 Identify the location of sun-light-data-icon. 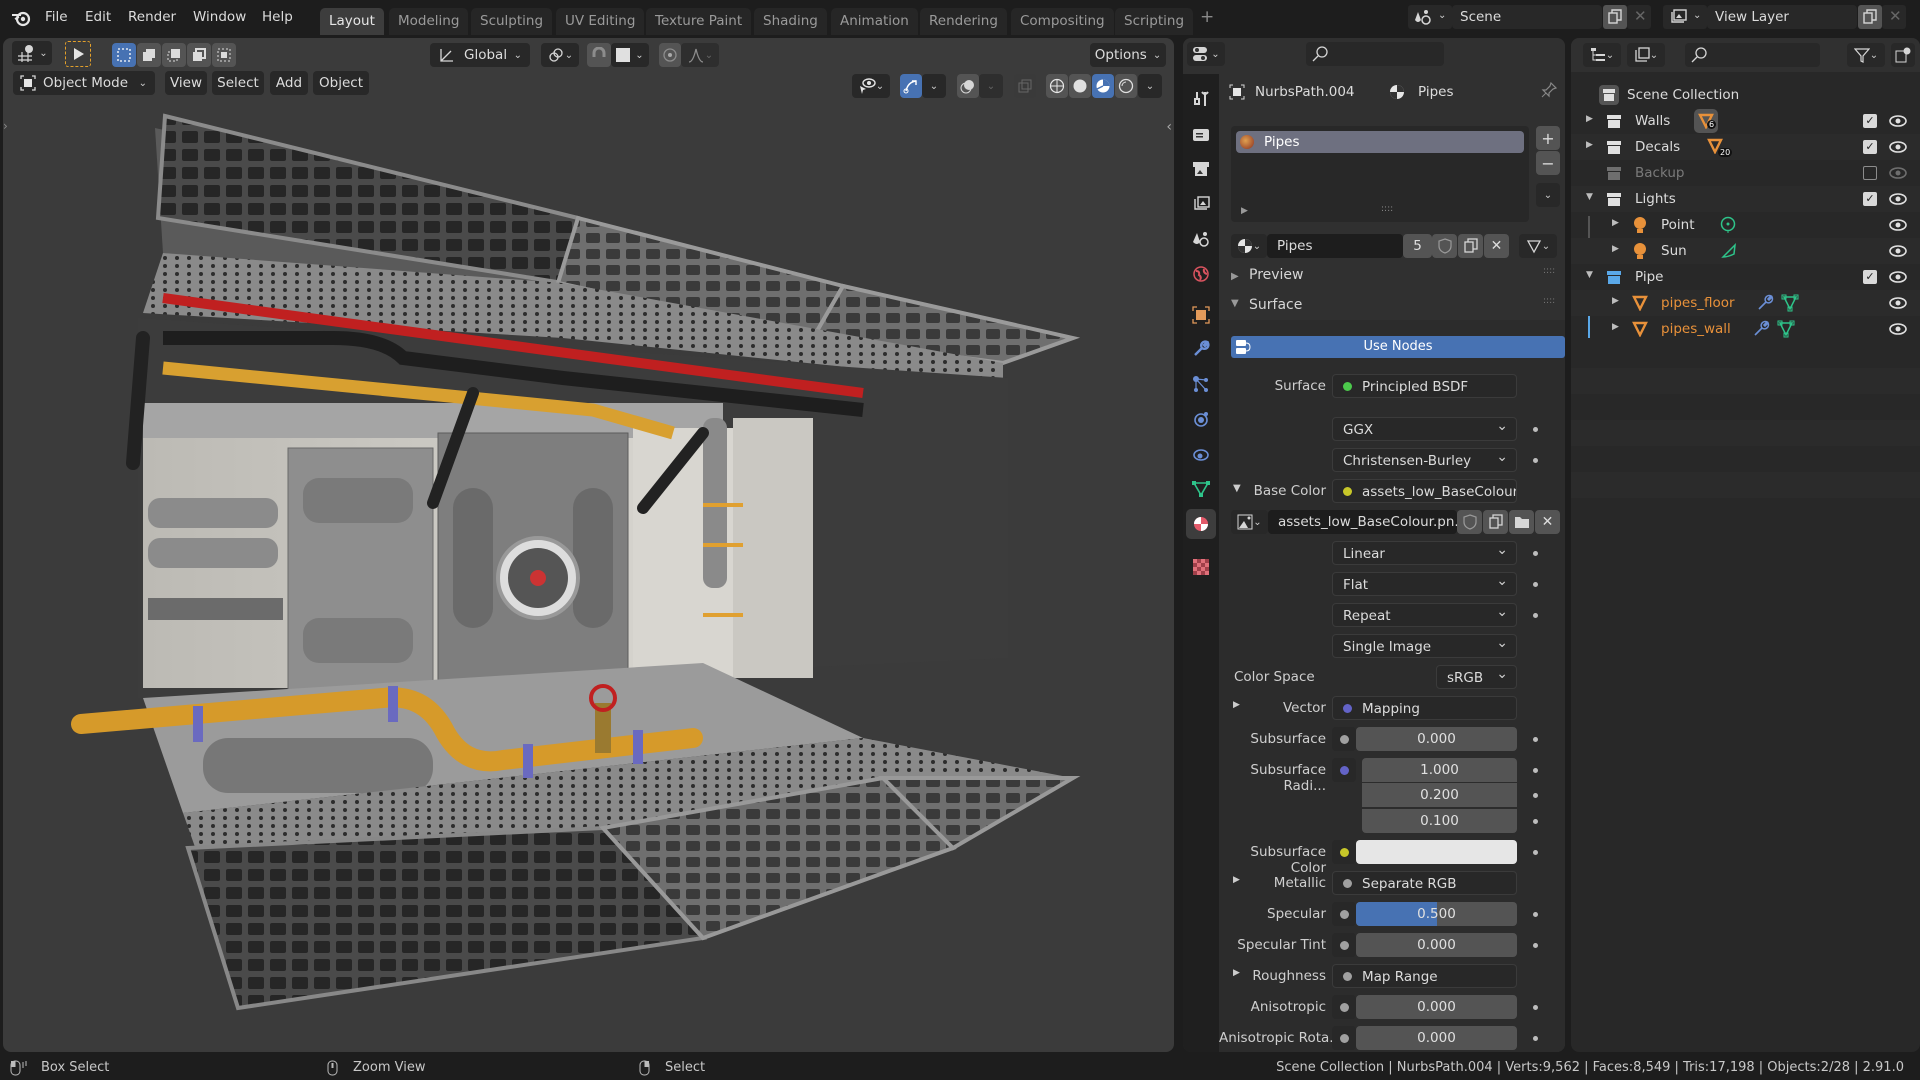
(1729, 251).